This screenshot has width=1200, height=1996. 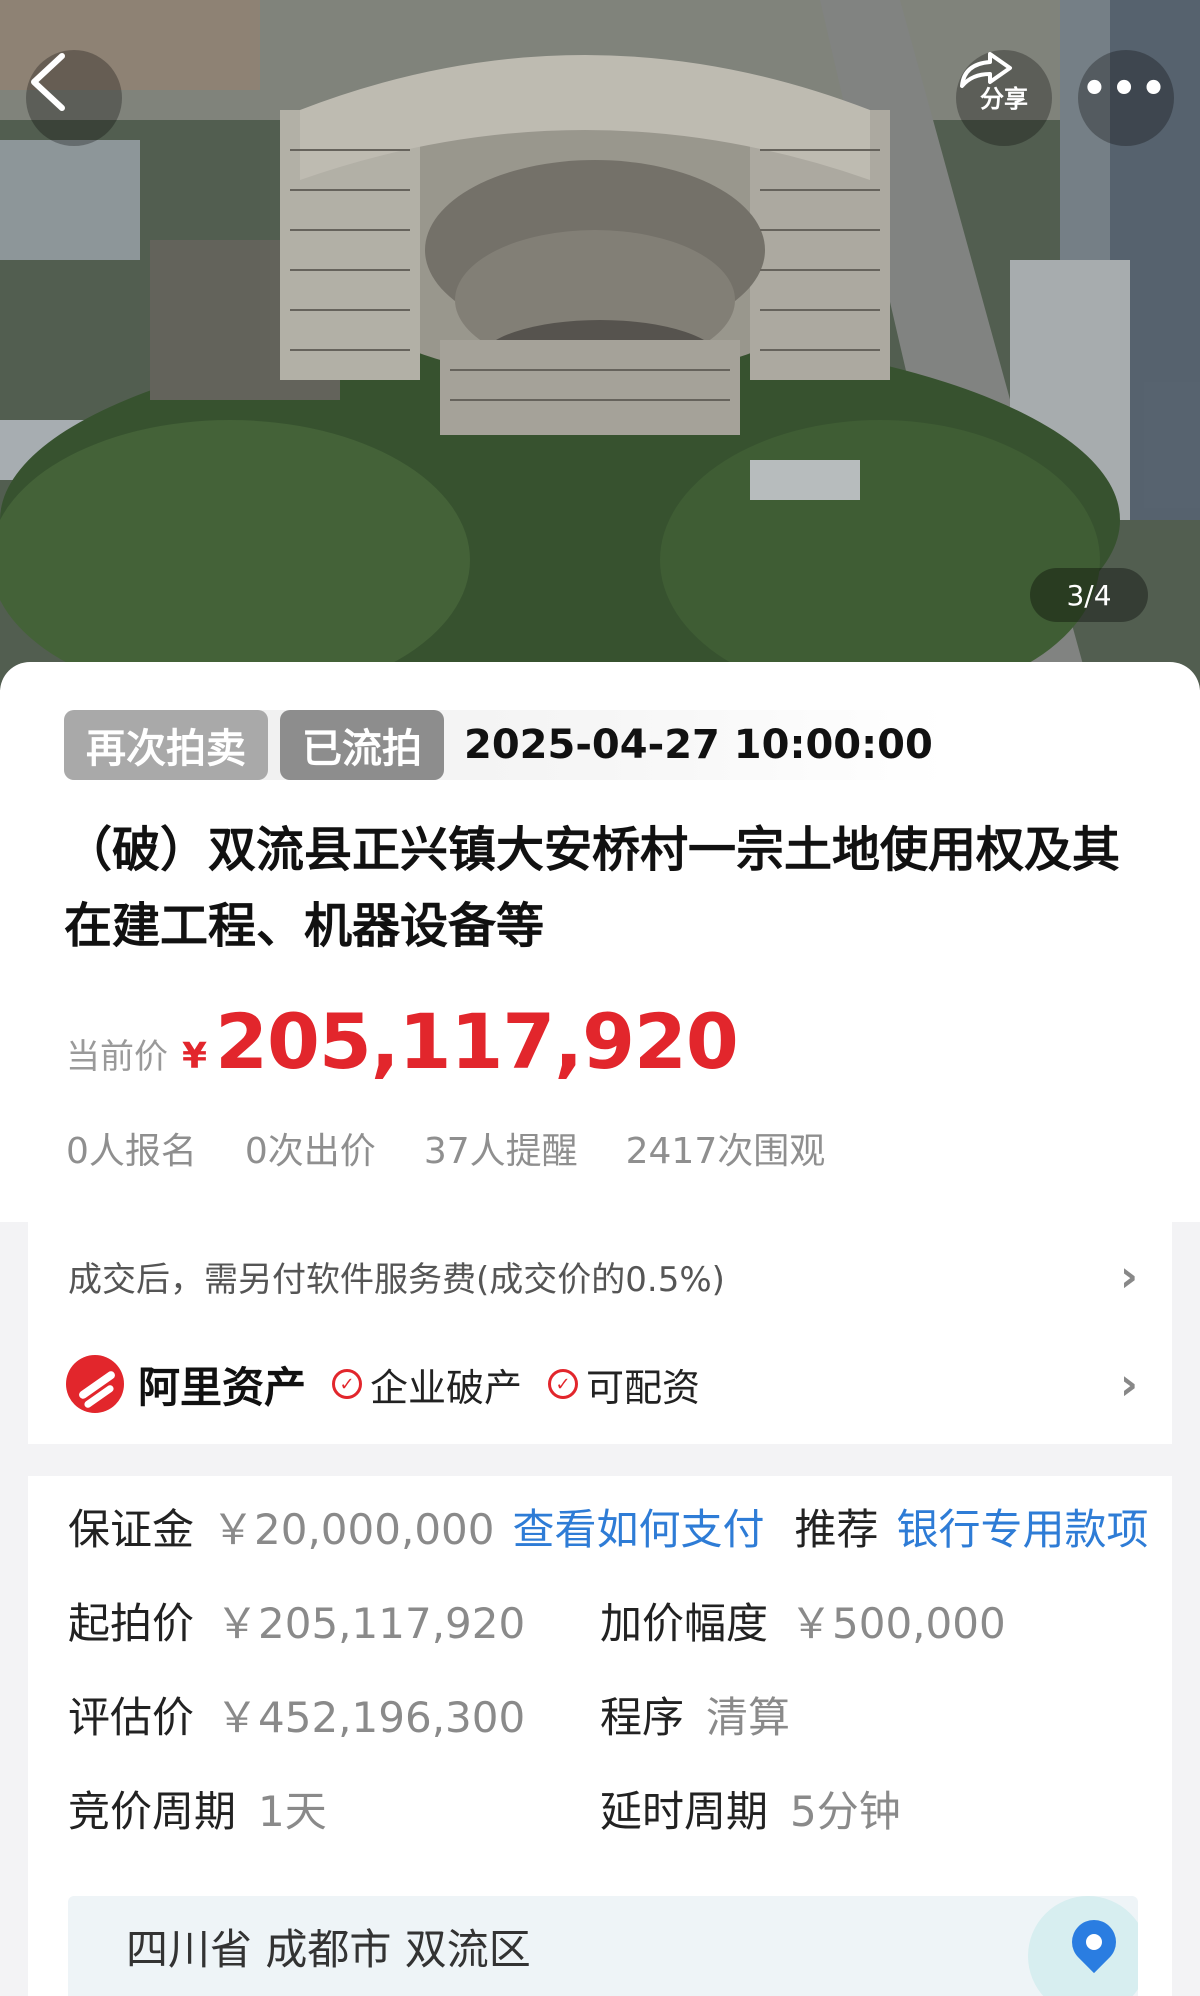 What do you see at coordinates (684, 1623) in the screenshot?
I see `increment-label: 加价幅度` at bounding box center [684, 1623].